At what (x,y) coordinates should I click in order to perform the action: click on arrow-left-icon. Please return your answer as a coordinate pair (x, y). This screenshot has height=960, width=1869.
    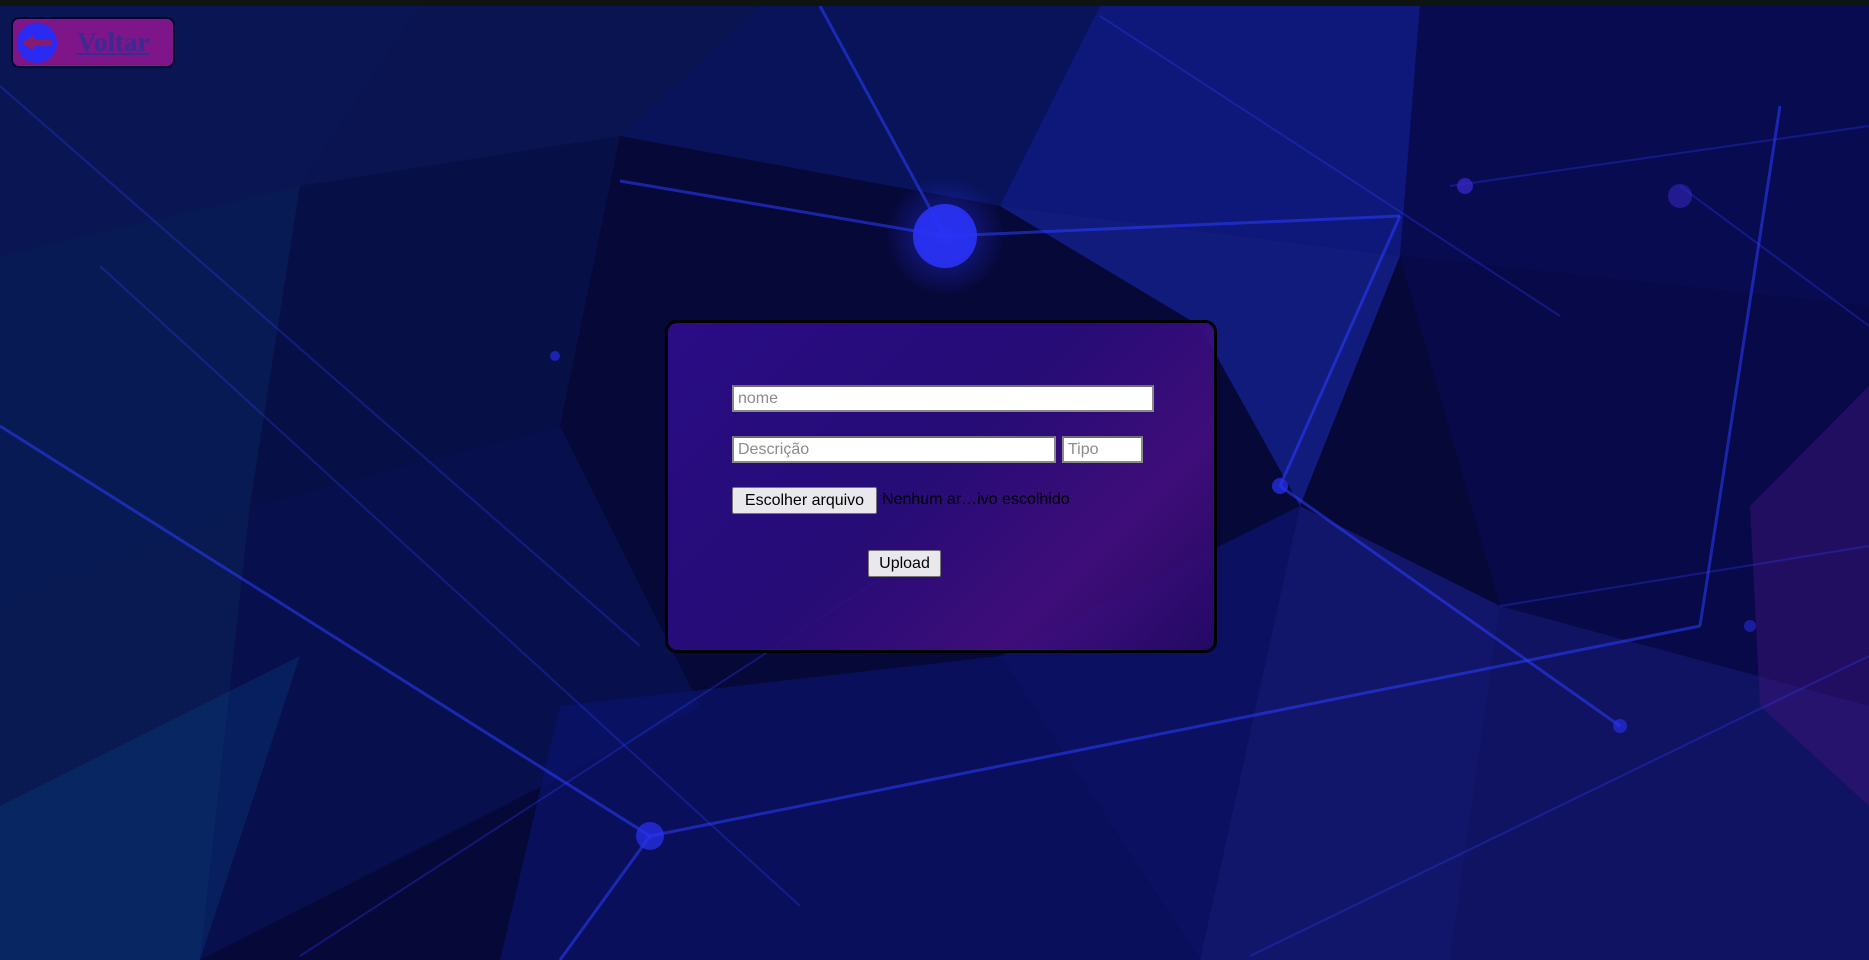
    Looking at the image, I should click on (37, 42).